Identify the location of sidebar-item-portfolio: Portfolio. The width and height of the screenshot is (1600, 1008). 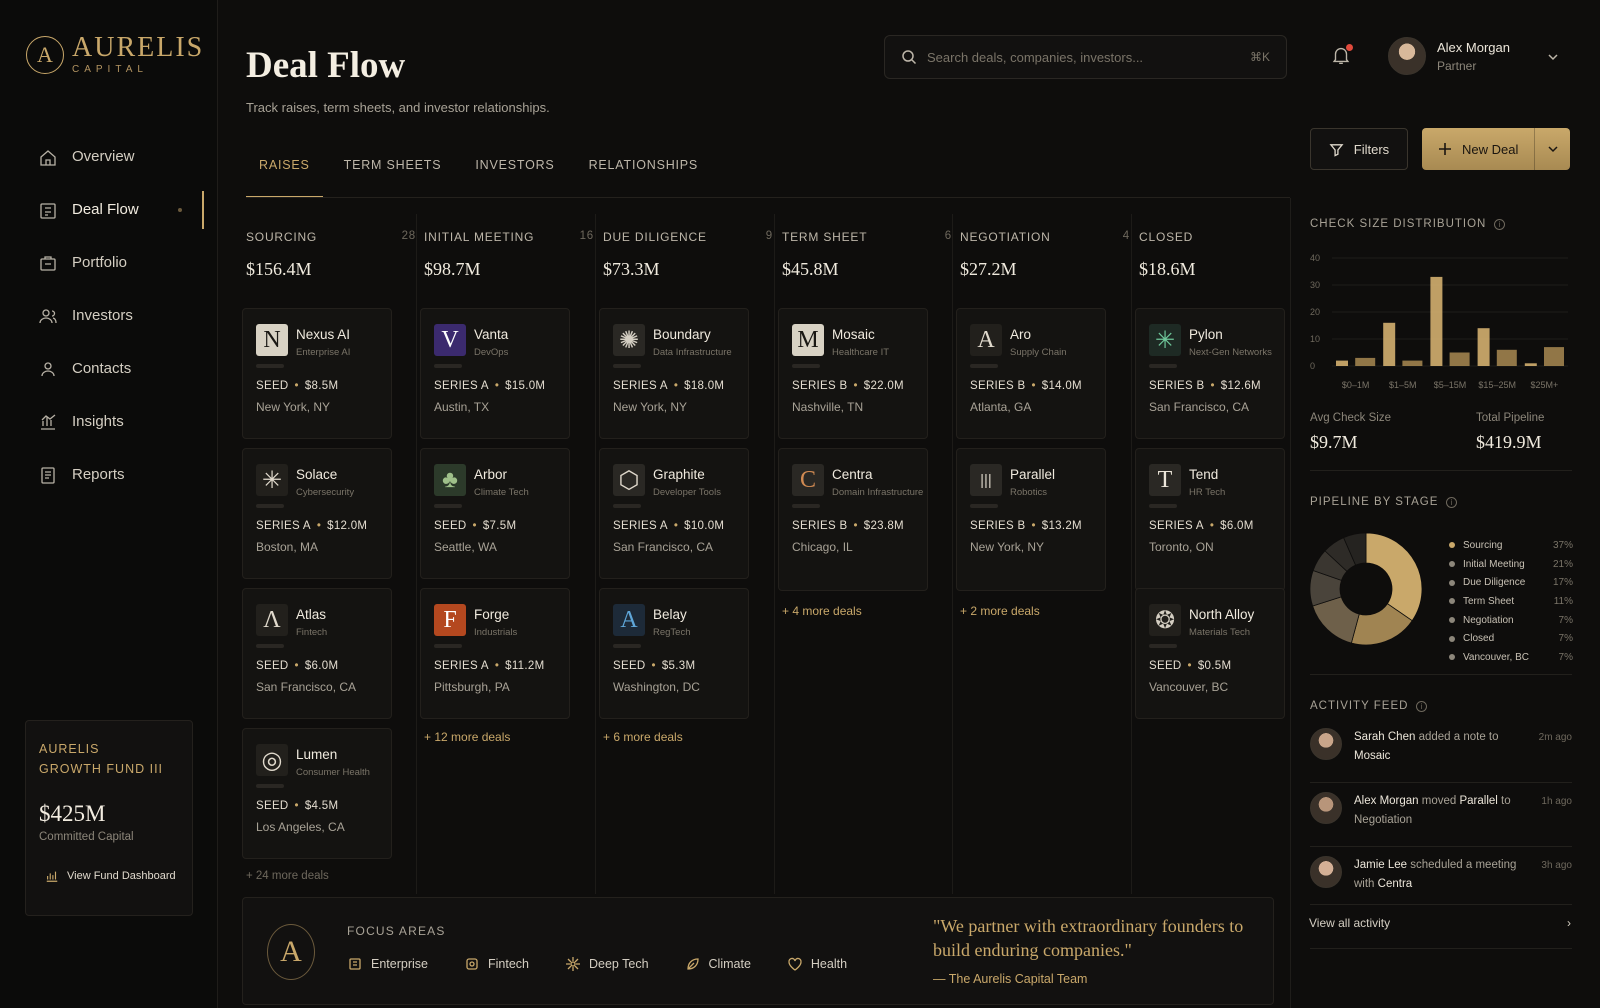
(109, 262).